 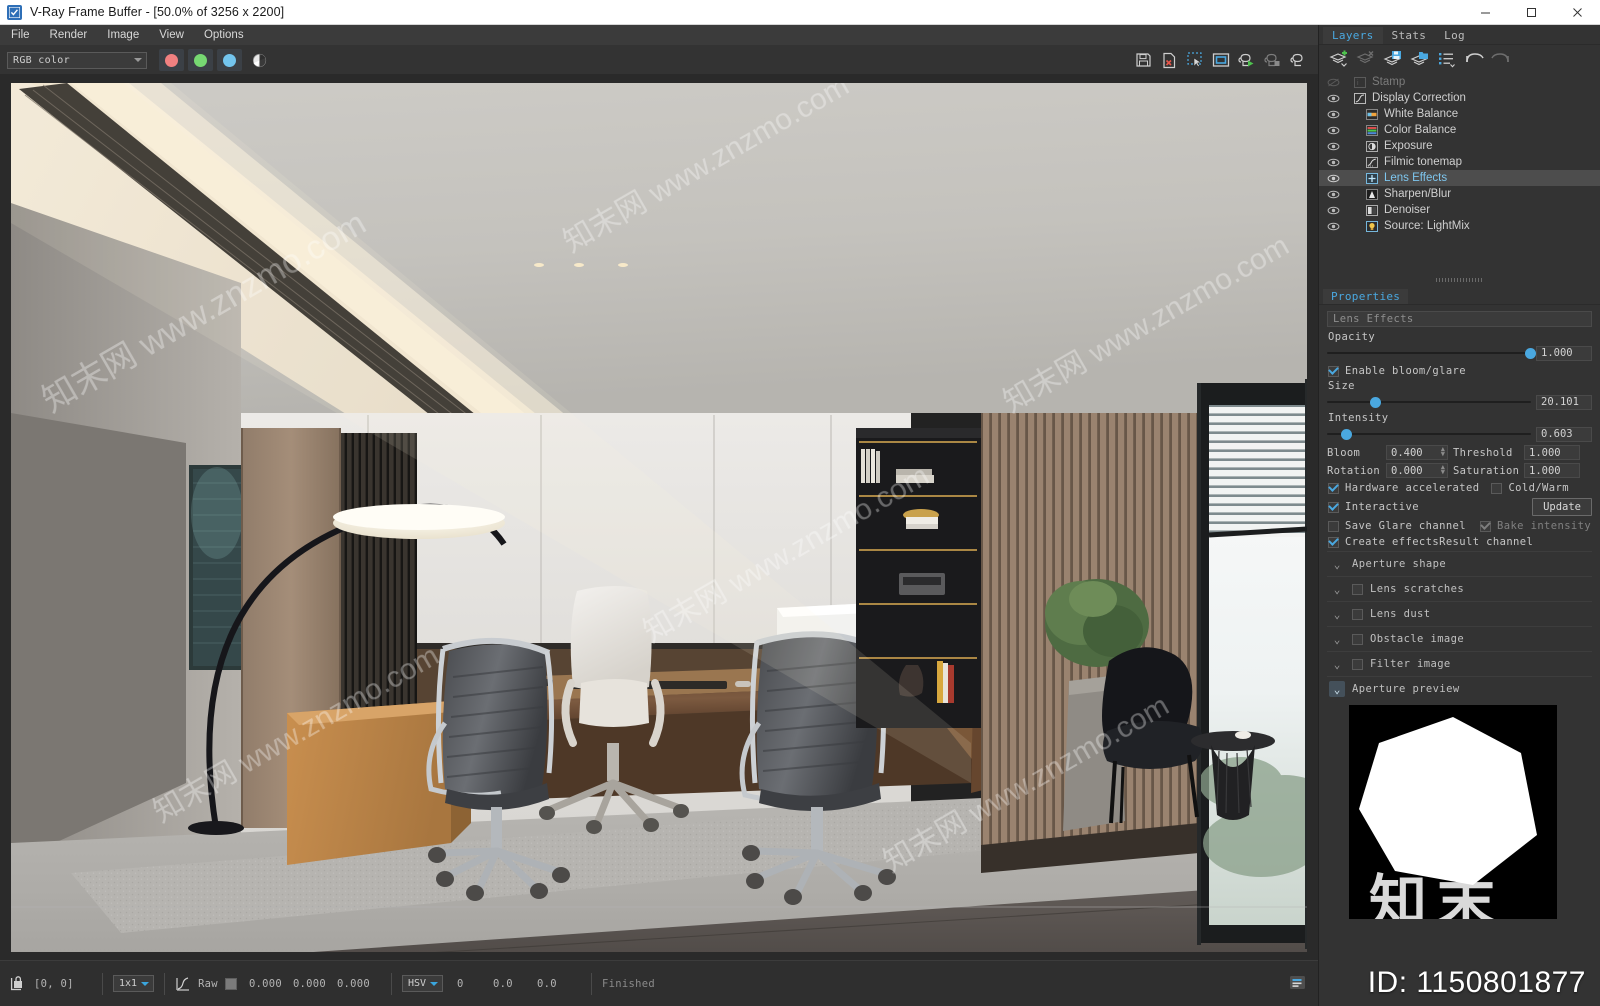 I want to click on maximize-button, so click(x=1531, y=12).